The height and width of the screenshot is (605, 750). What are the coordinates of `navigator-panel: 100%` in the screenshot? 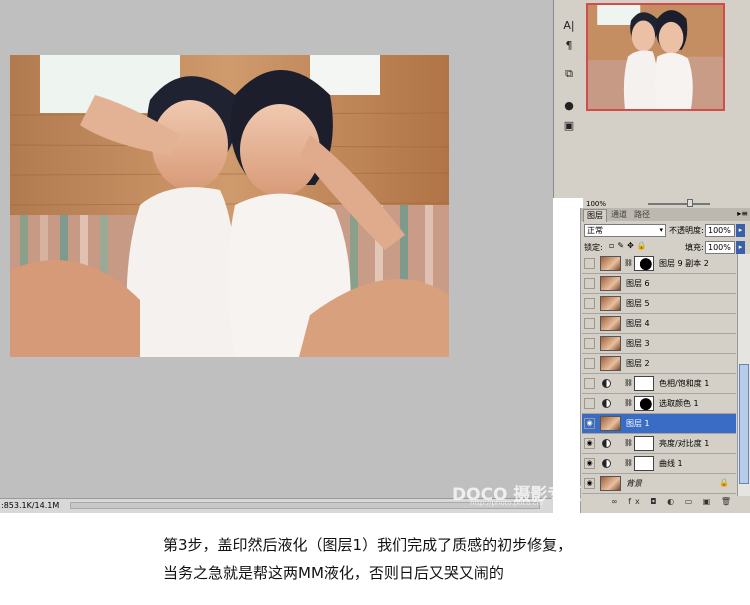 It's located at (666, 104).